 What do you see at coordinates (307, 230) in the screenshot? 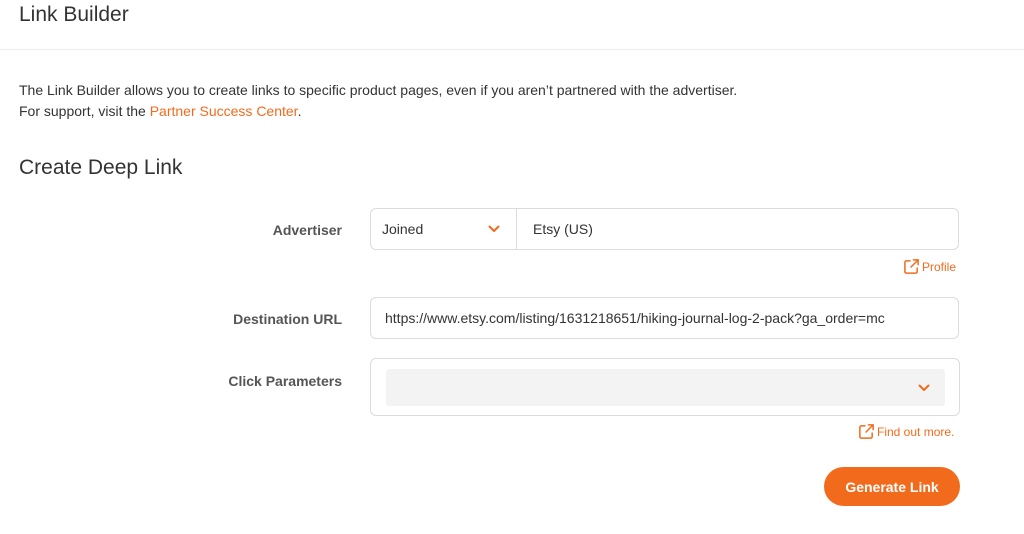
I see `advertiser-label: Advertiser` at bounding box center [307, 230].